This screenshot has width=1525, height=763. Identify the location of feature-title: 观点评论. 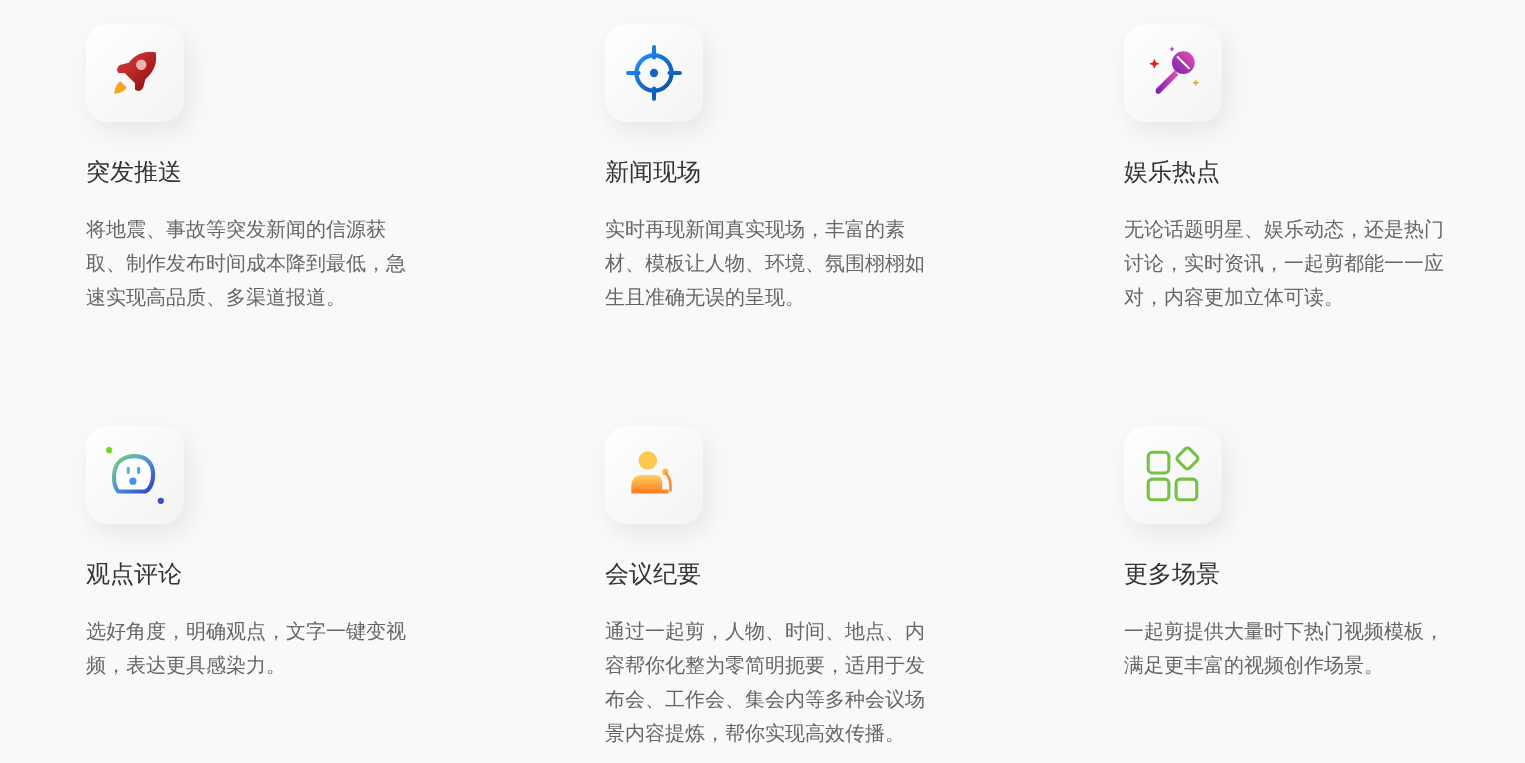
(134, 574).